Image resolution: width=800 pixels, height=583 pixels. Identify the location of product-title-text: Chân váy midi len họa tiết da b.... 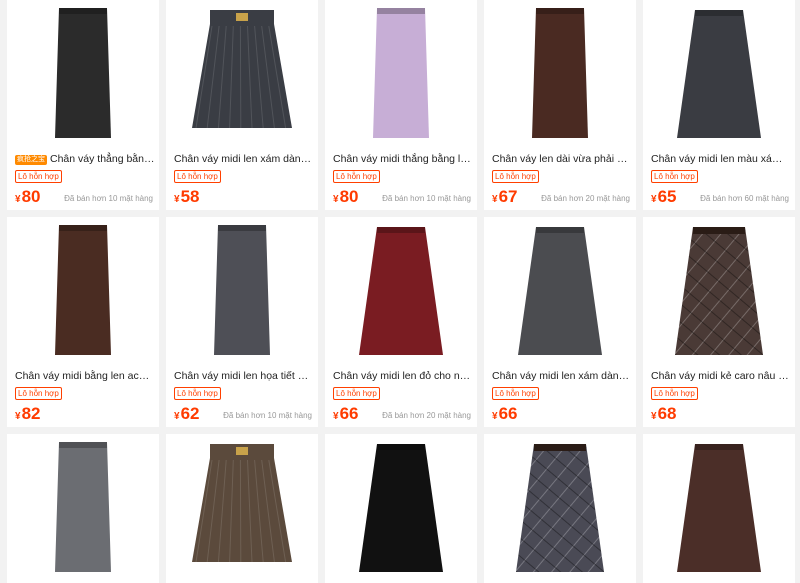
(244, 376).